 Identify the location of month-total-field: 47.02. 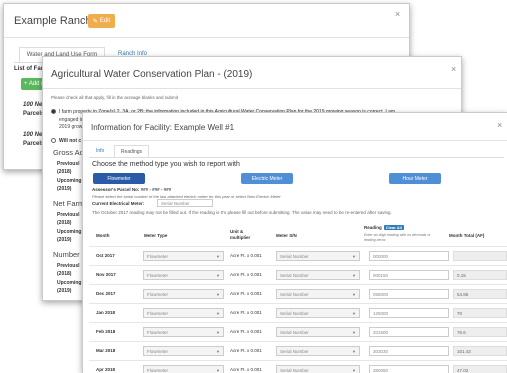
(480, 369).